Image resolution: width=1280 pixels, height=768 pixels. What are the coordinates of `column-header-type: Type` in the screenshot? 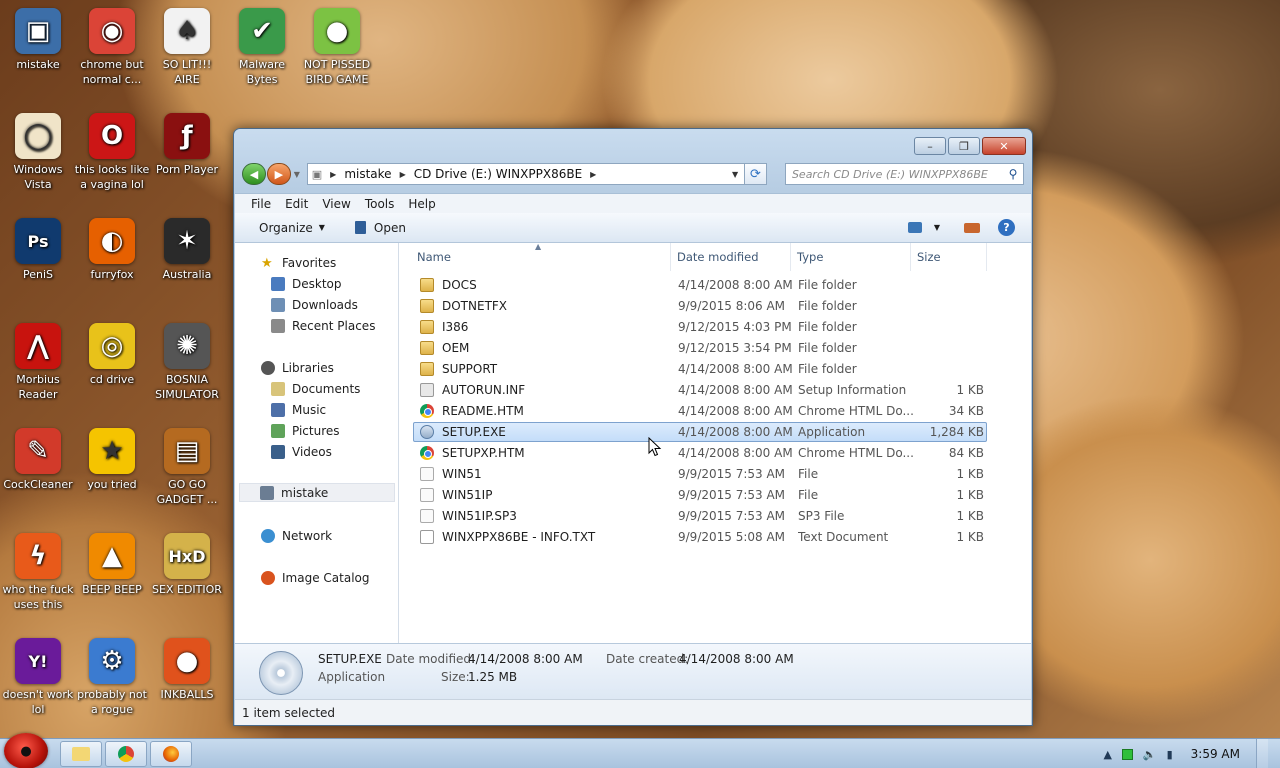 It's located at (851, 257).